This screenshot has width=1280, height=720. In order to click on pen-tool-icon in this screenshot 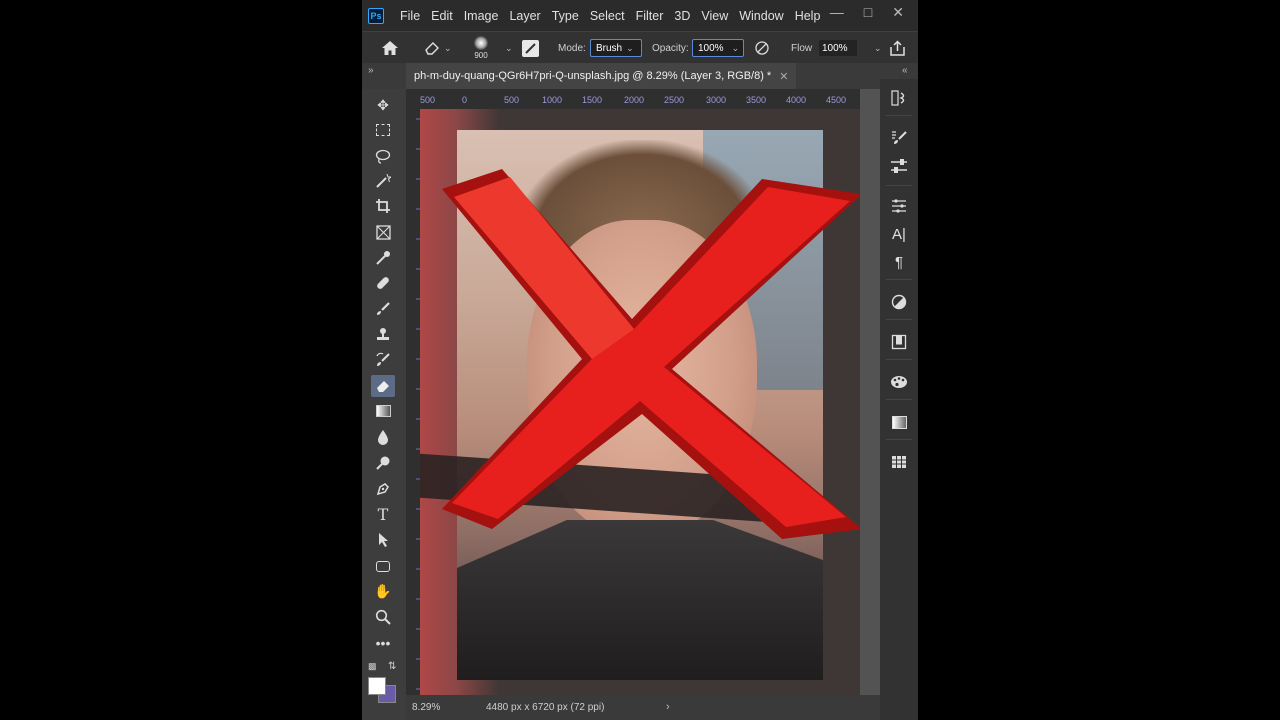, I will do `click(383, 489)`.